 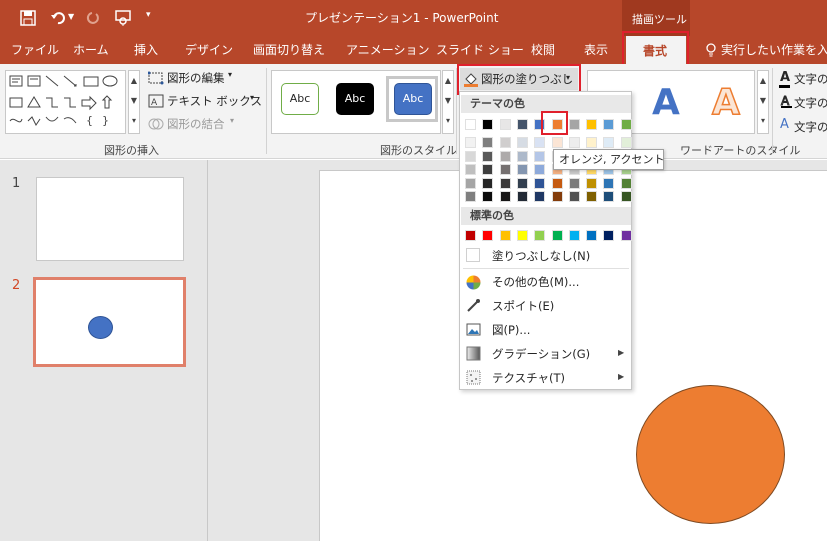 What do you see at coordinates (413, 99) in the screenshot?
I see `shape-style-preset-3: Abc` at bounding box center [413, 99].